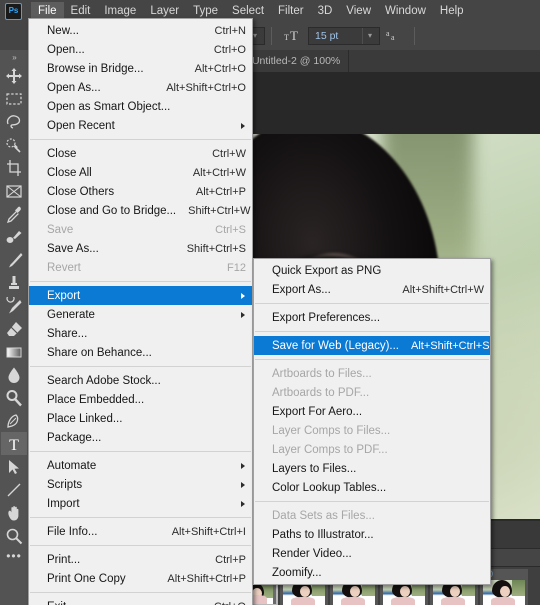 The image size is (540, 605). Describe the element at coordinates (65, 484) in the screenshot. I see `menu-item-label: Scripts` at that location.